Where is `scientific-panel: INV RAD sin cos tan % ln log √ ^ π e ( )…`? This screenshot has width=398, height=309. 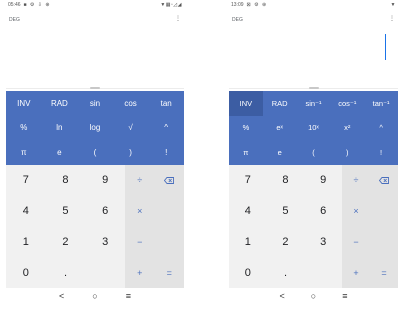 scientific-panel: INV RAD sin cos tan % ln log √ ^ π e ( )… is located at coordinates (95, 128).